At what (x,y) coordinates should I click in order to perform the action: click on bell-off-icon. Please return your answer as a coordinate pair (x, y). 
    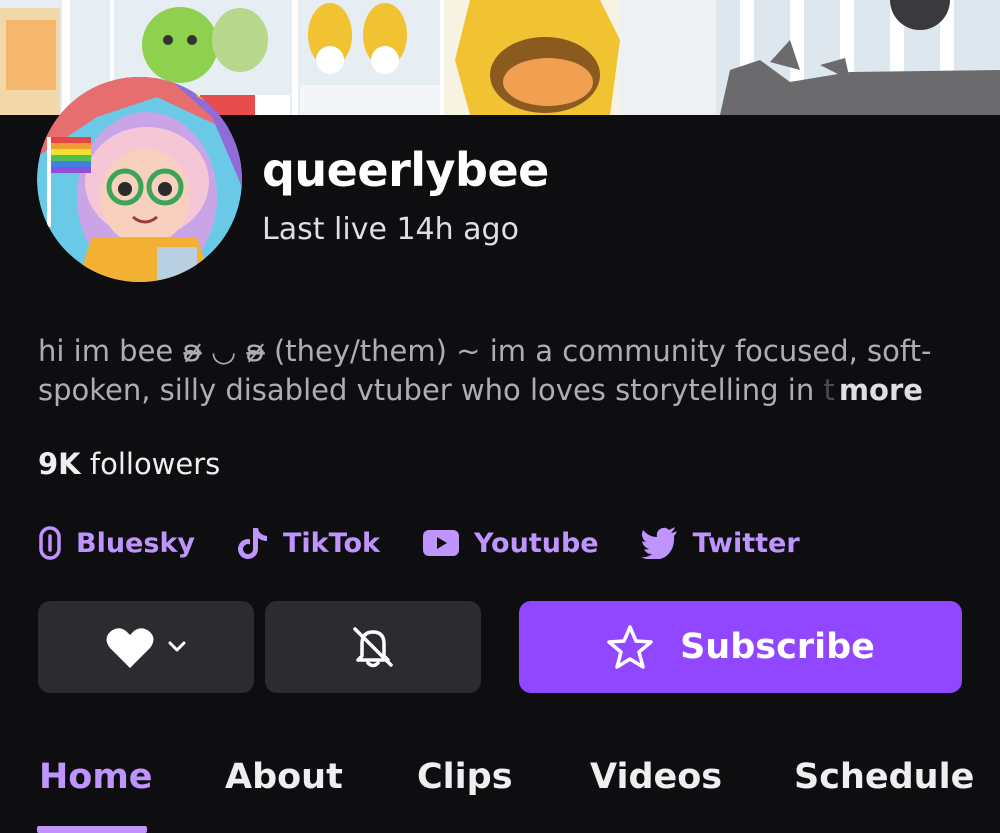
    Looking at the image, I should click on (373, 647).